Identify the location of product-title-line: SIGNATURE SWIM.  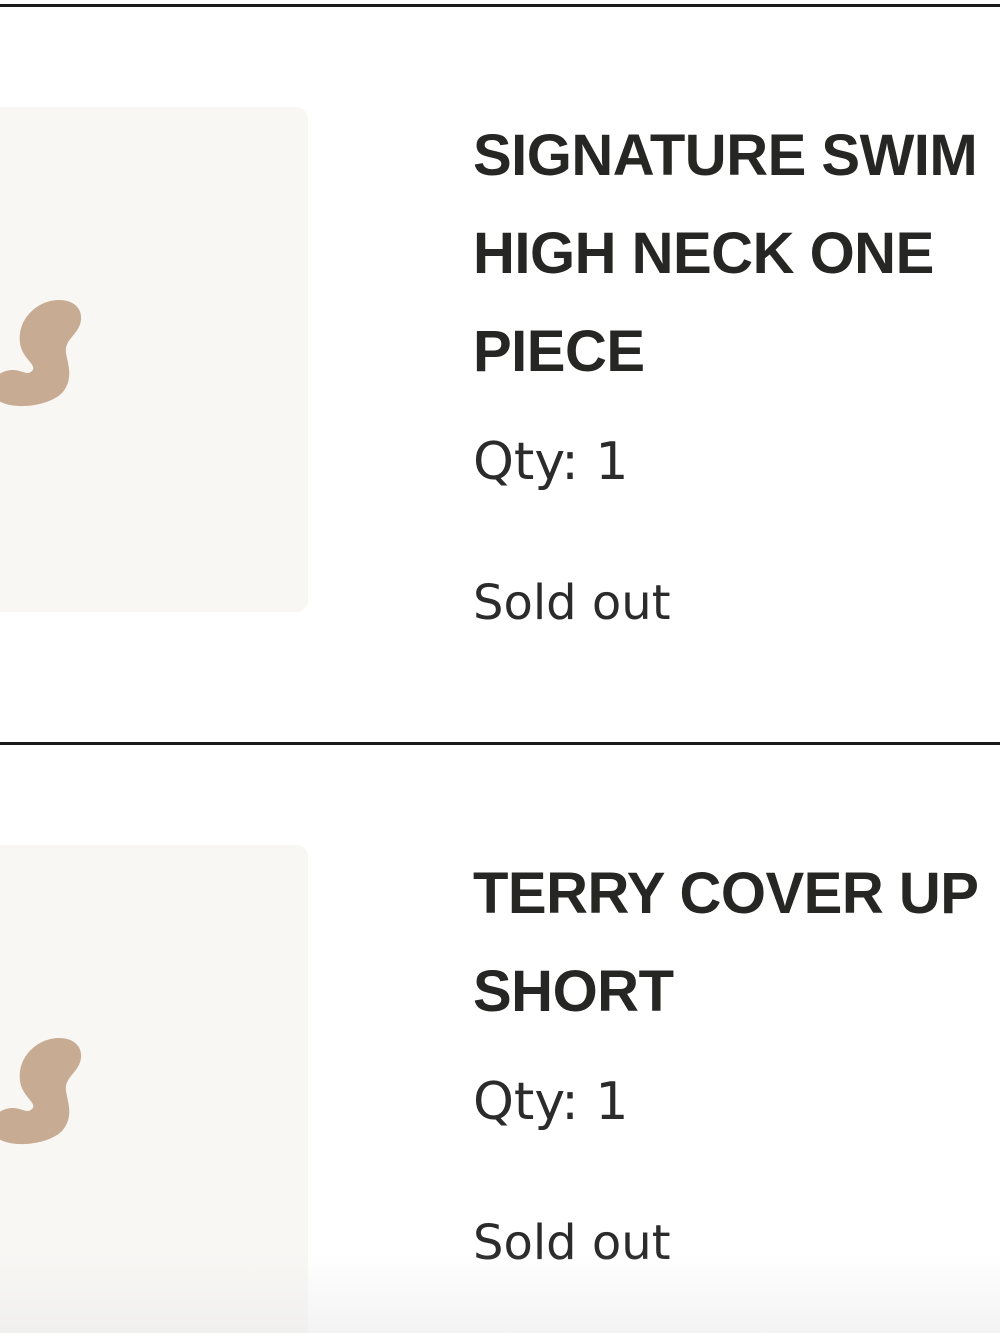
(725, 155).